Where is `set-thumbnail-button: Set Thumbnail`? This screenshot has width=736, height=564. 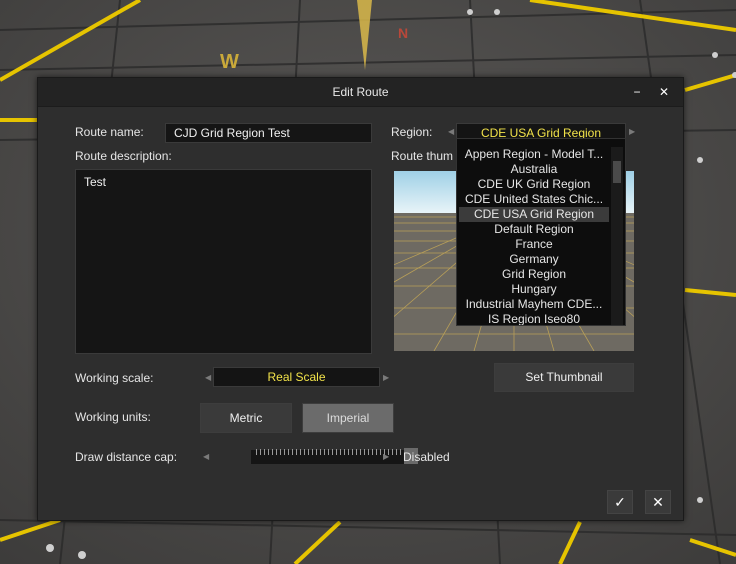 set-thumbnail-button: Set Thumbnail is located at coordinates (564, 377).